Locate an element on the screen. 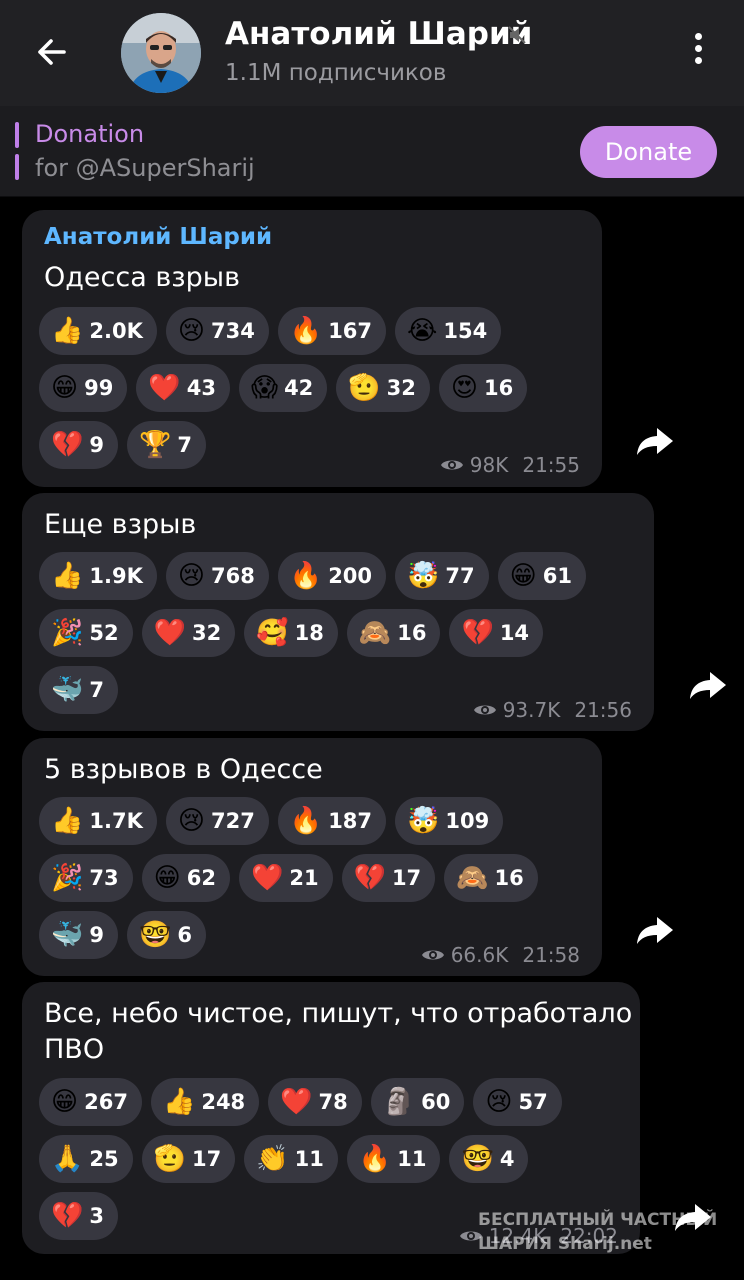 This screenshot has height=1280, width=744. reaction-emoji-icon: 🐳 is located at coordinates (67, 690).